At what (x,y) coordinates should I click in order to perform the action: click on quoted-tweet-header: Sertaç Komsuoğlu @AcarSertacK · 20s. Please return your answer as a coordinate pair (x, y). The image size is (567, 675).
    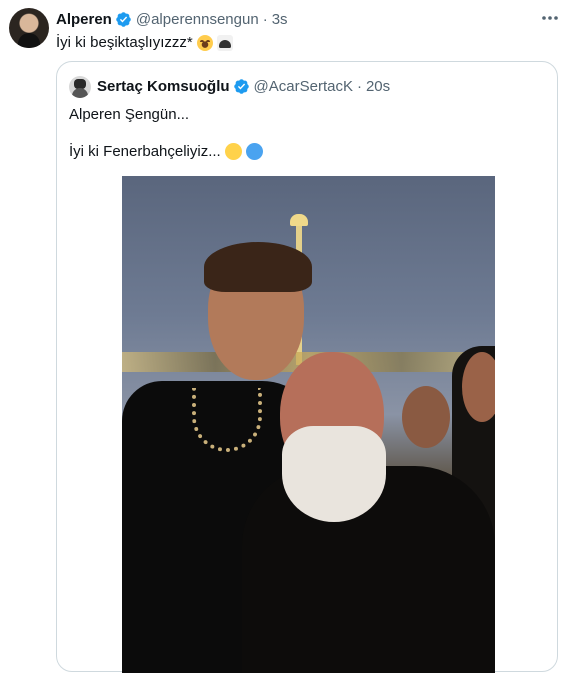
    Looking at the image, I should click on (243, 86).